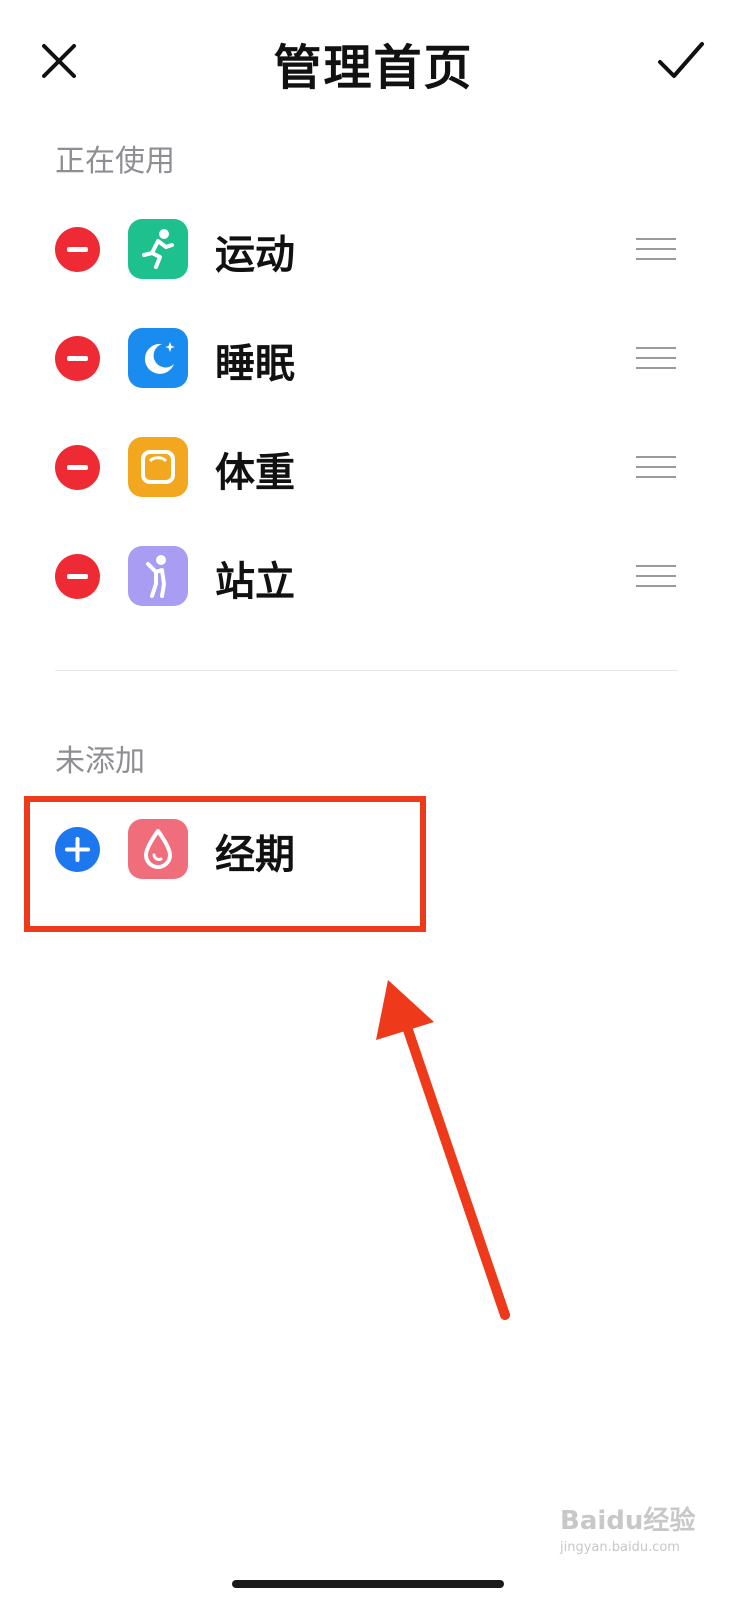 The image size is (747, 1599). Describe the element at coordinates (620, 1547) in the screenshot. I see `watermark-url: jingyan.baidu.com` at that location.